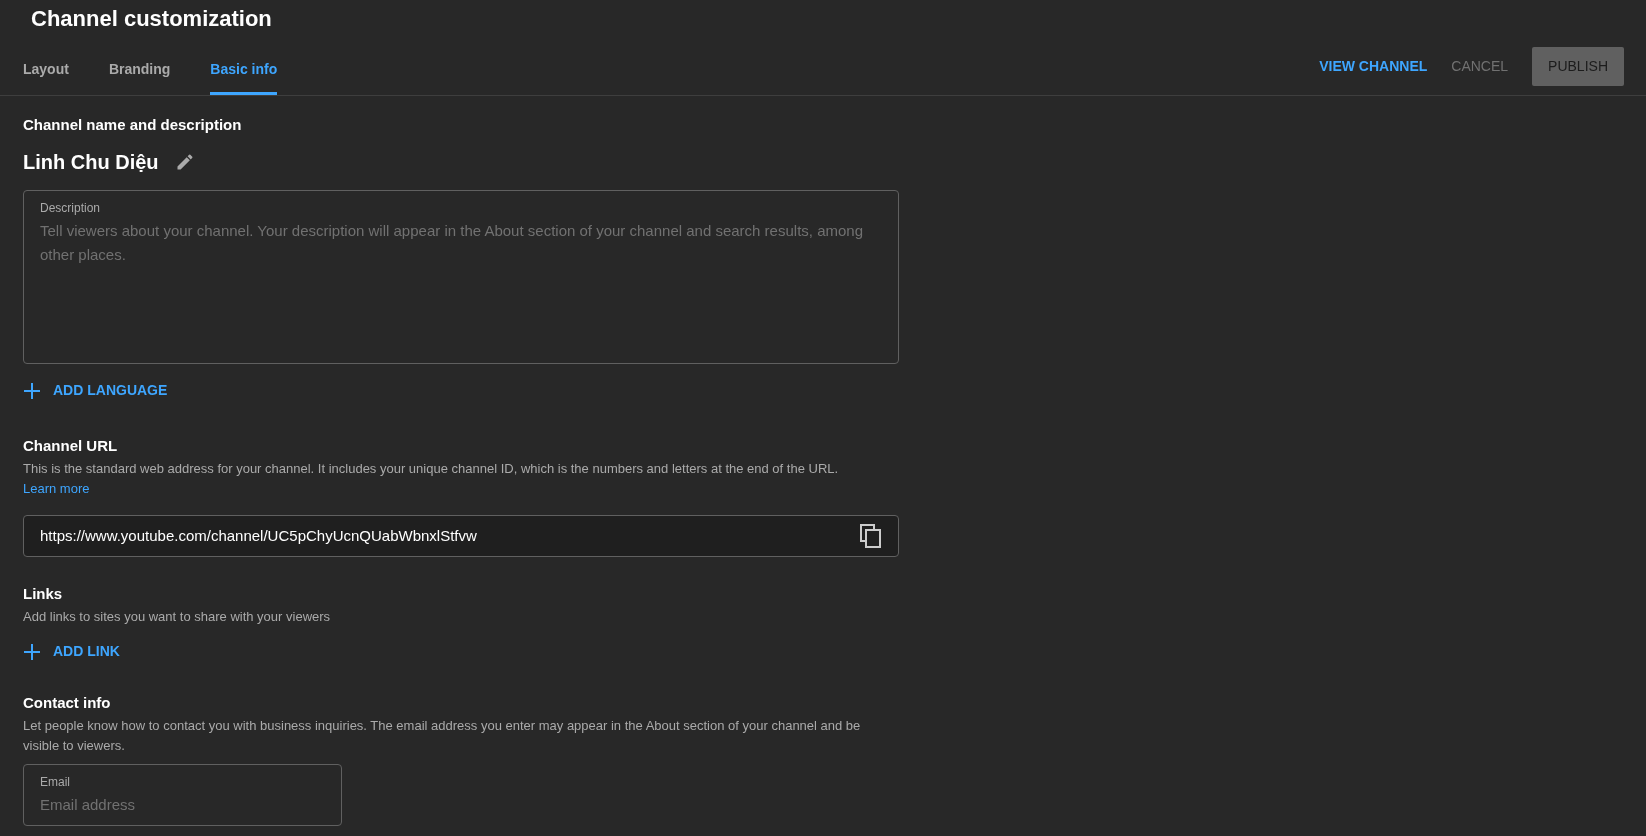  I want to click on section-heading: Channel name and description, so click(133, 125).